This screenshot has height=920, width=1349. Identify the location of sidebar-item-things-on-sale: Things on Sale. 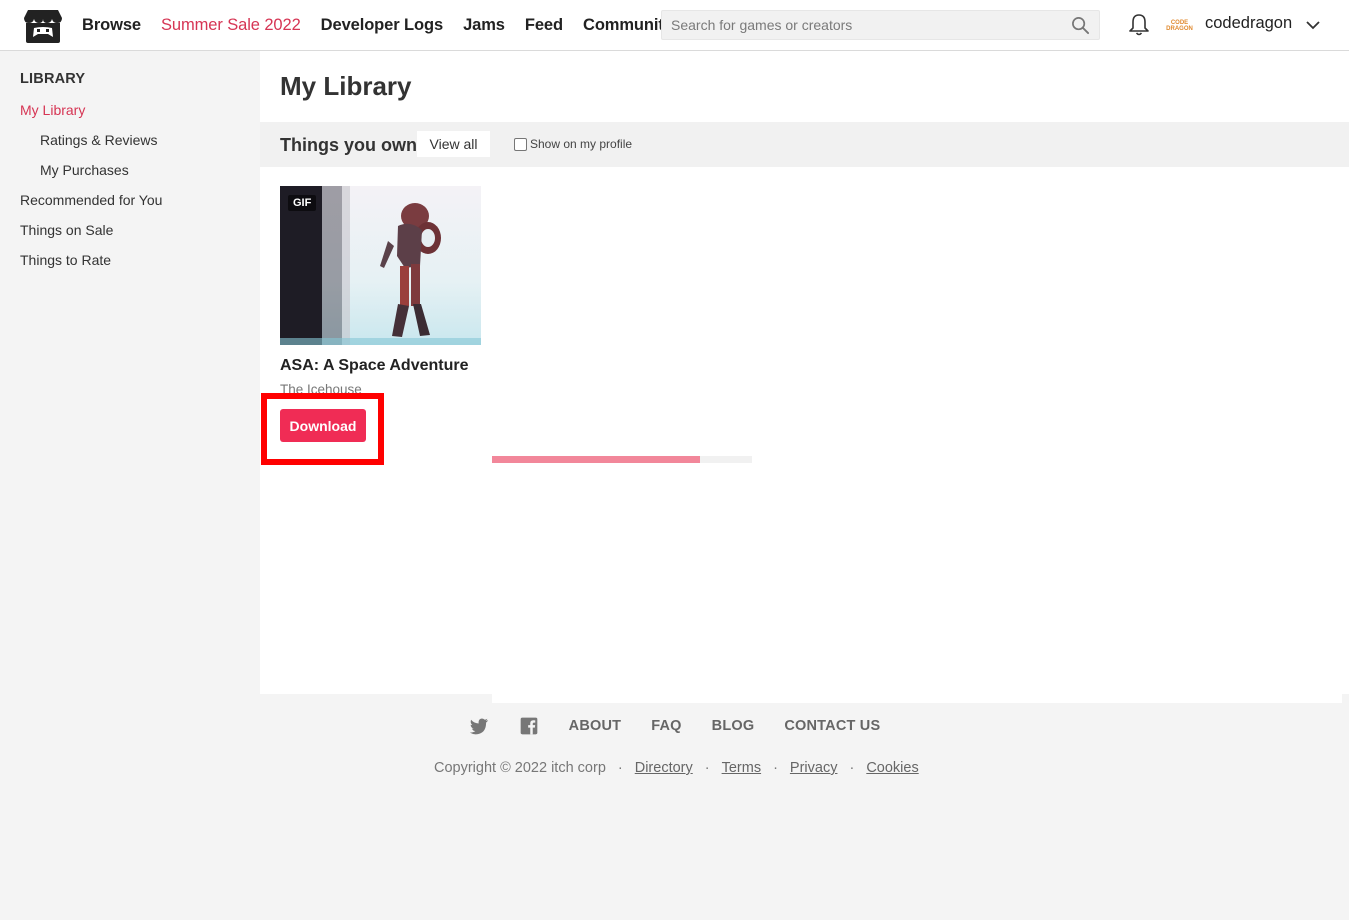
(66, 230).